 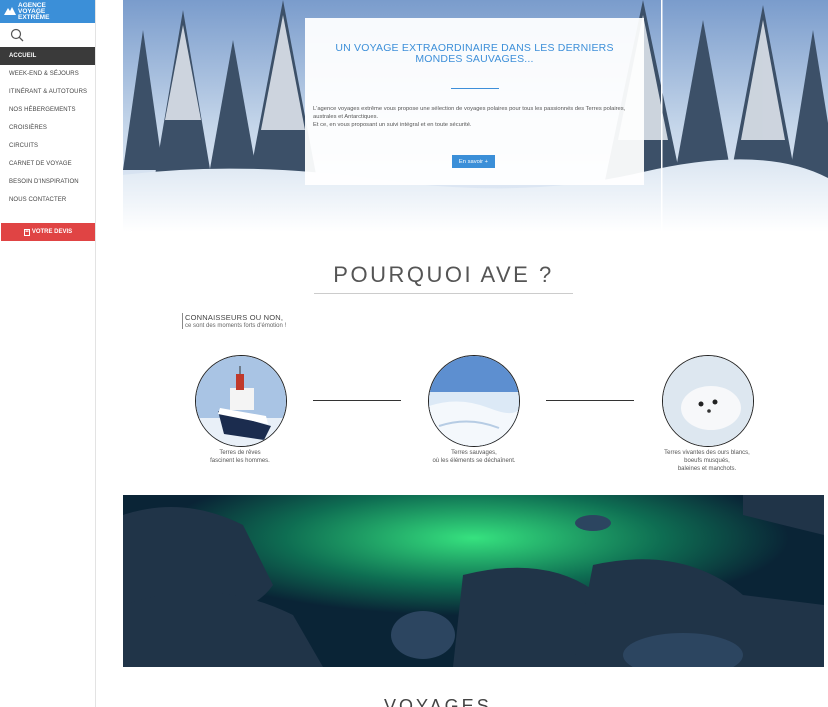 What do you see at coordinates (47, 164) in the screenshot?
I see `nav-item-carnet: CARNET DE VOYAGE` at bounding box center [47, 164].